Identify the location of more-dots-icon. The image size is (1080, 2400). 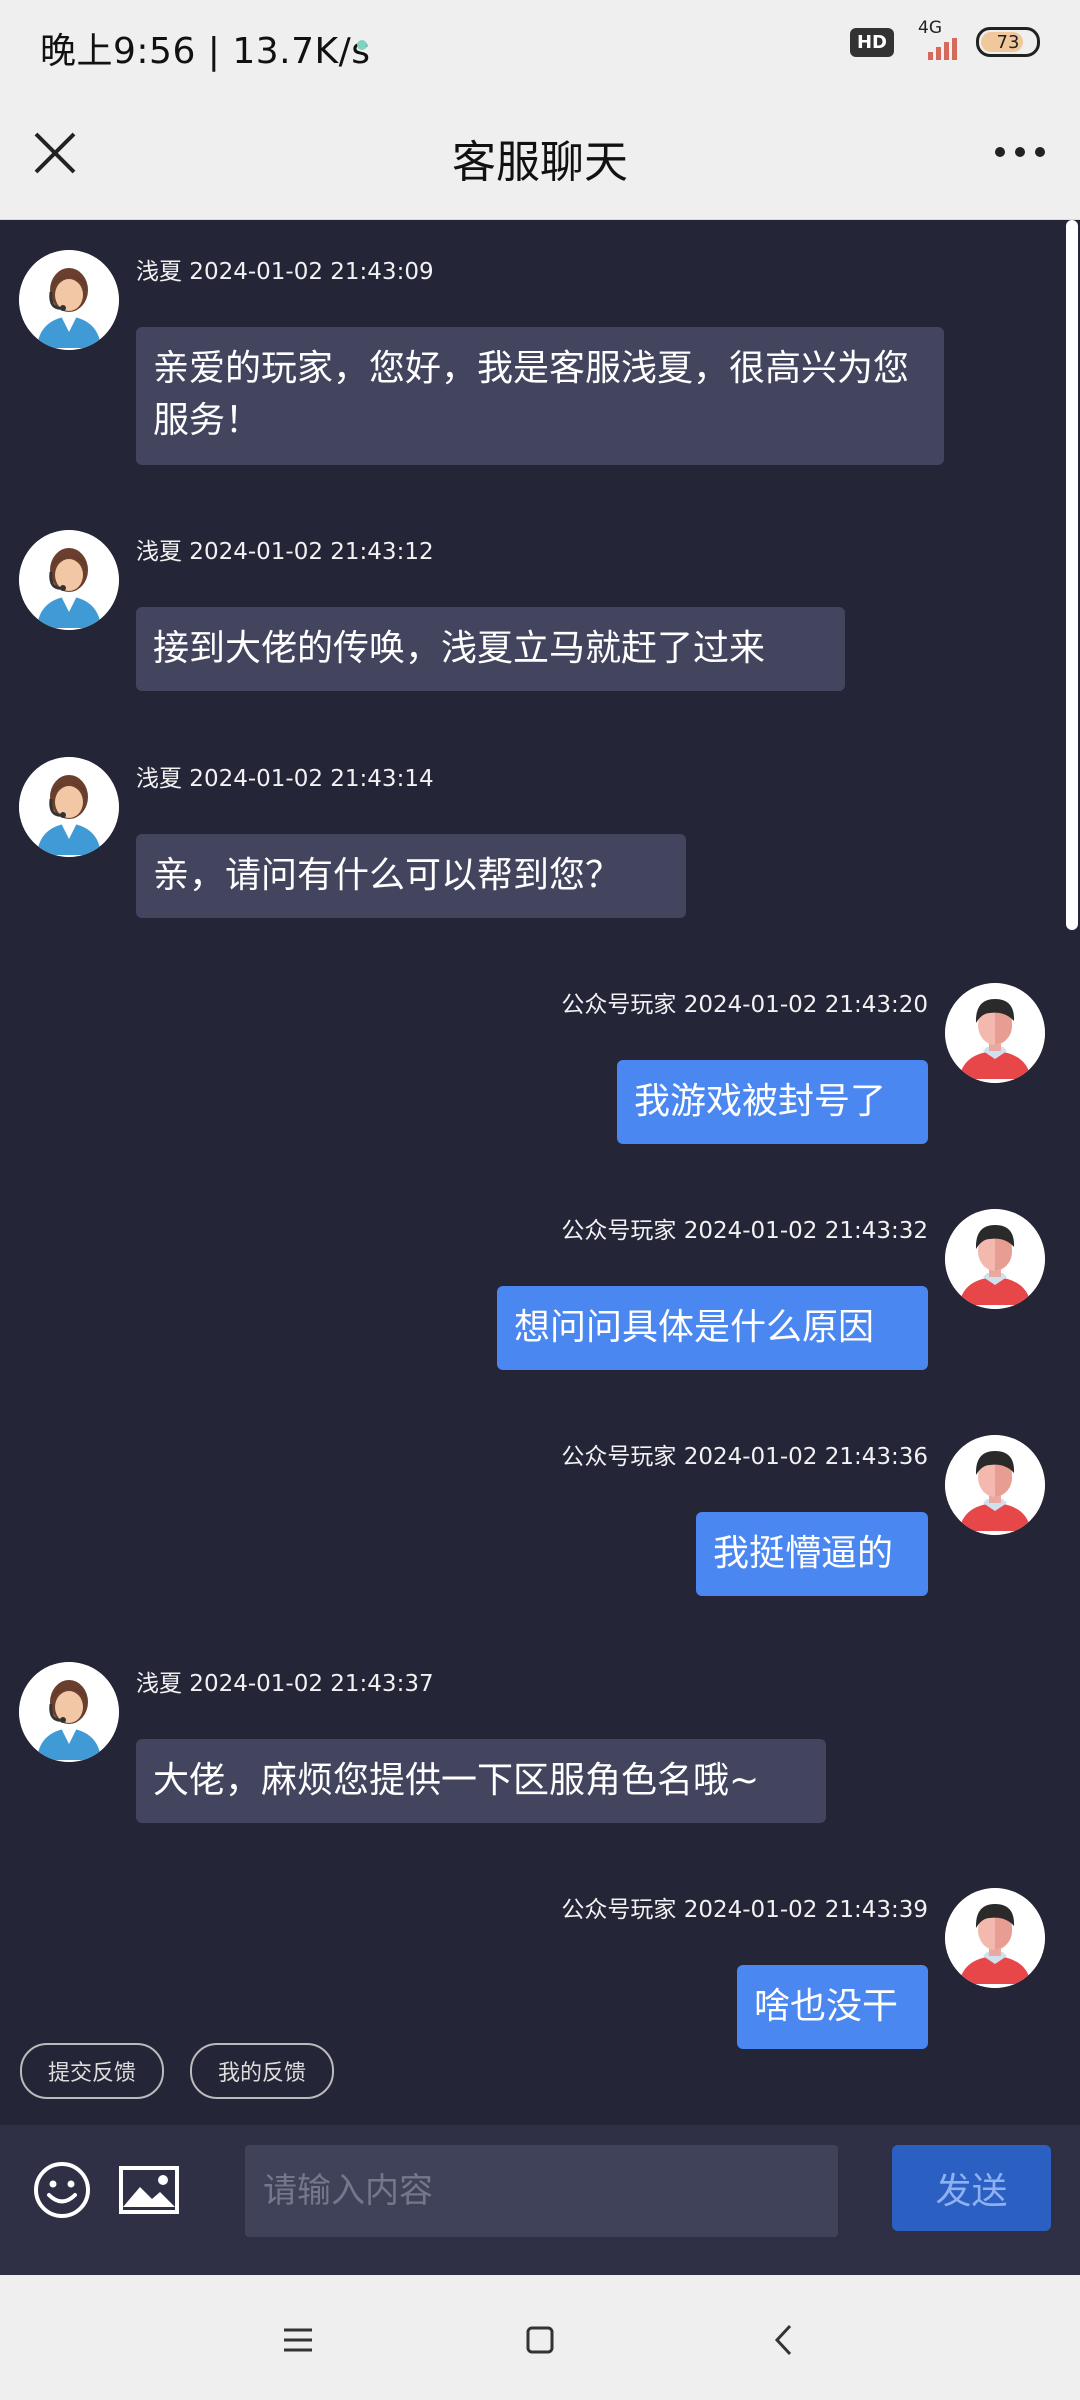
(1020, 152).